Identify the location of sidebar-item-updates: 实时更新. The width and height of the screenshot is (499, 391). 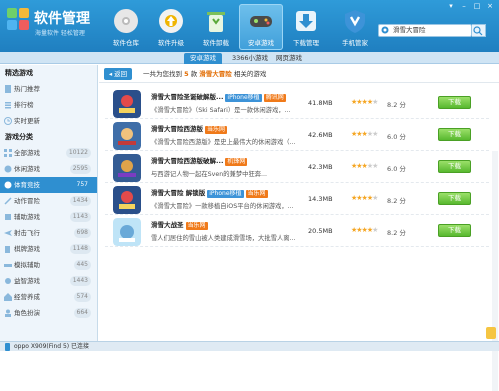
(48, 121).